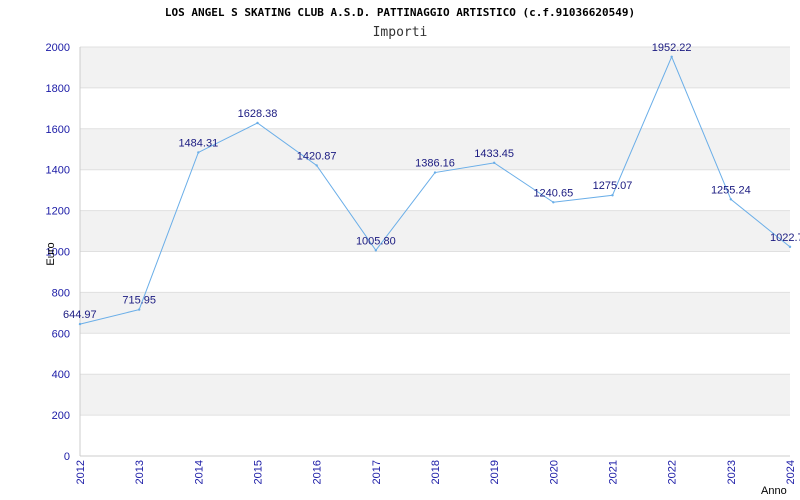 The image size is (800, 500). Describe the element at coordinates (318, 472) in the screenshot. I see `x-tick-label: 2016` at that location.